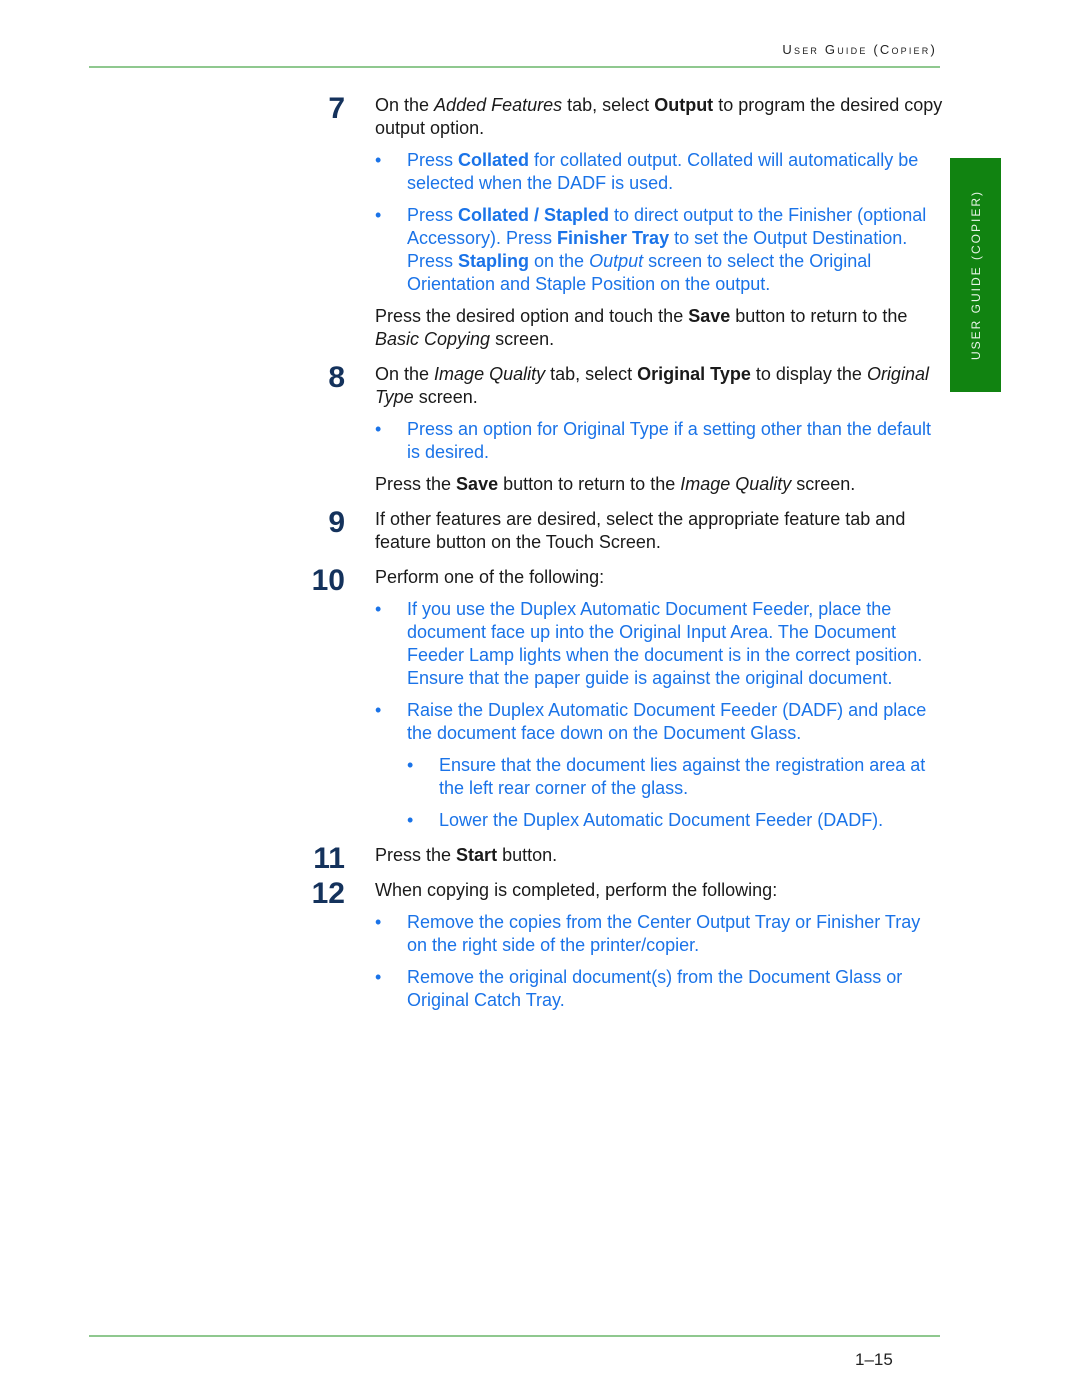 Image resolution: width=1080 pixels, height=1397 pixels. I want to click on step-number: 11, so click(329, 858).